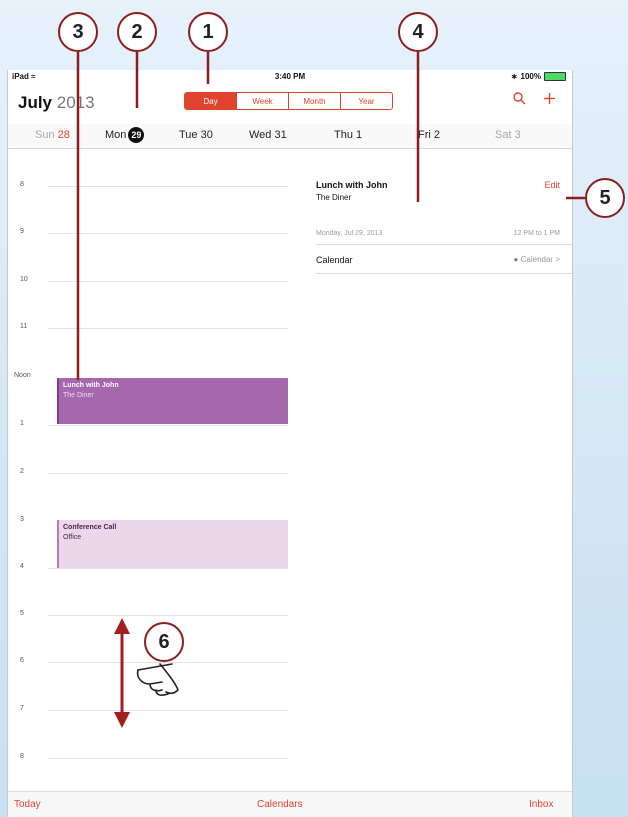 The image size is (628, 817). Describe the element at coordinates (157, 679) in the screenshot. I see `hand-swipe-icon` at that location.